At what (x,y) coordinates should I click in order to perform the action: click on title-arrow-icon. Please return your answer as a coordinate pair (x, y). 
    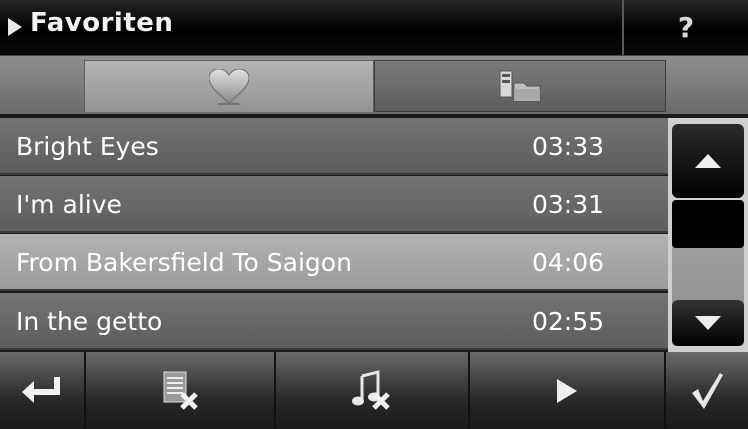
    Looking at the image, I should click on (15, 27).